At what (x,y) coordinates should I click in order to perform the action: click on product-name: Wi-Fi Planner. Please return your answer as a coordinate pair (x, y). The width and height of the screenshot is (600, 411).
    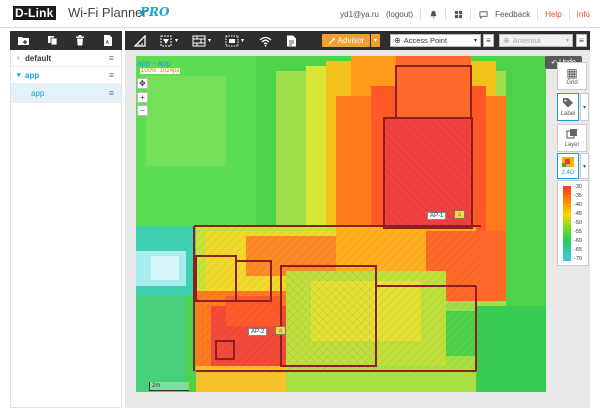
    Looking at the image, I should click on (107, 12).